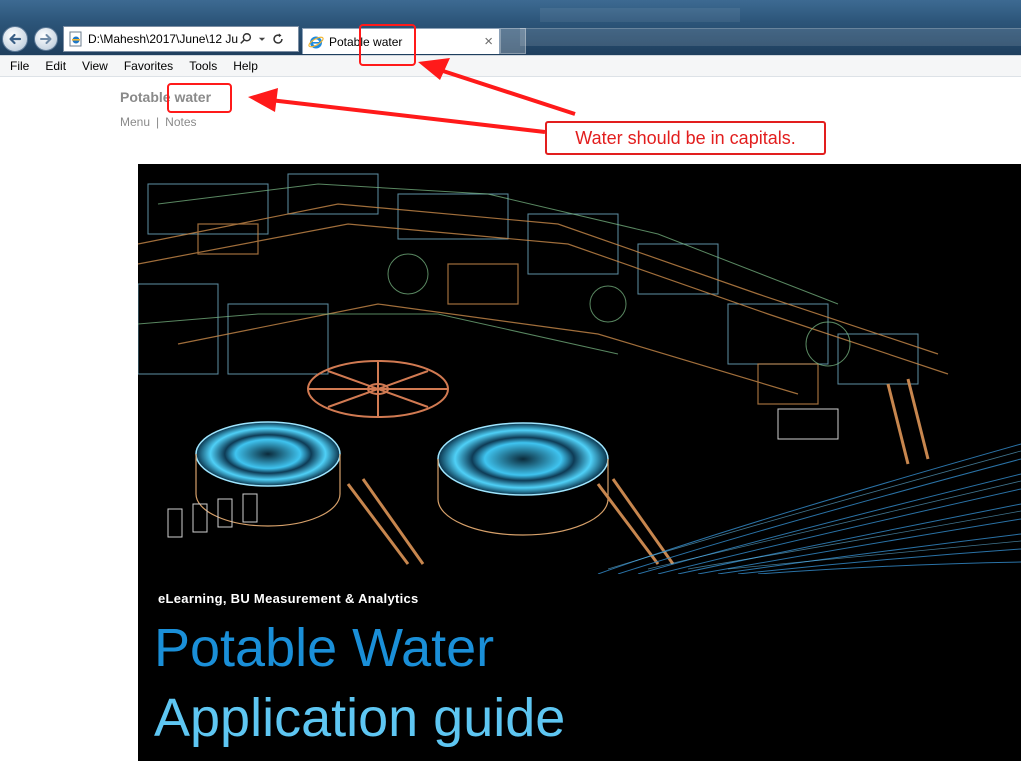 The height and width of the screenshot is (761, 1021). What do you see at coordinates (148, 66) in the screenshot?
I see `menu-favorites: Favorites` at bounding box center [148, 66].